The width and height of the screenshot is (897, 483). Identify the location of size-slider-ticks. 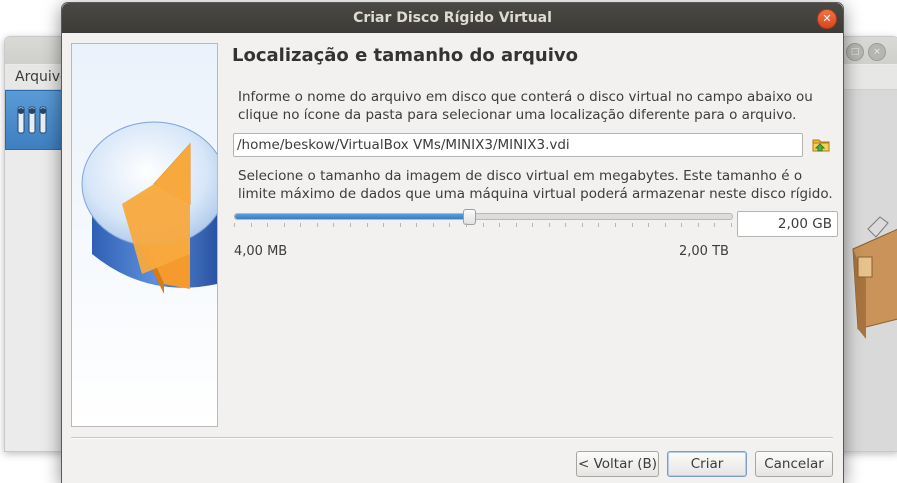
(483, 226).